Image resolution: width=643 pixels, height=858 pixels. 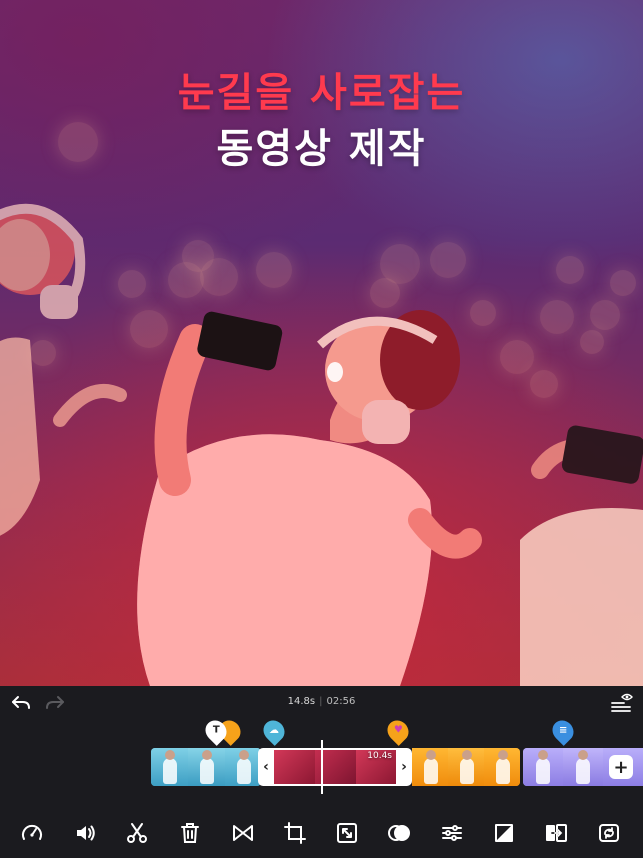 I want to click on replace-icon, so click(x=556, y=833).